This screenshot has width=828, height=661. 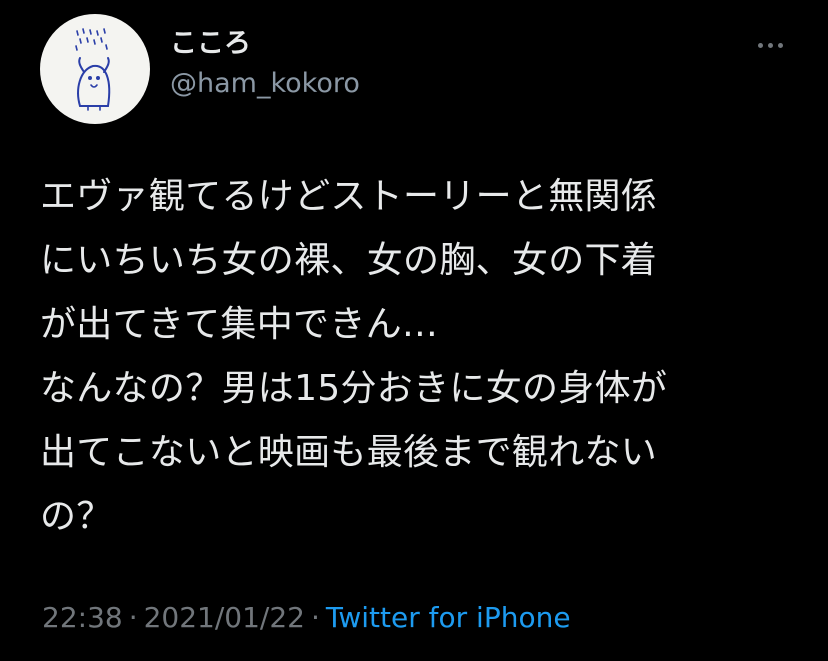 I want to click on user-handle: @ham_kokoro, so click(x=265, y=84).